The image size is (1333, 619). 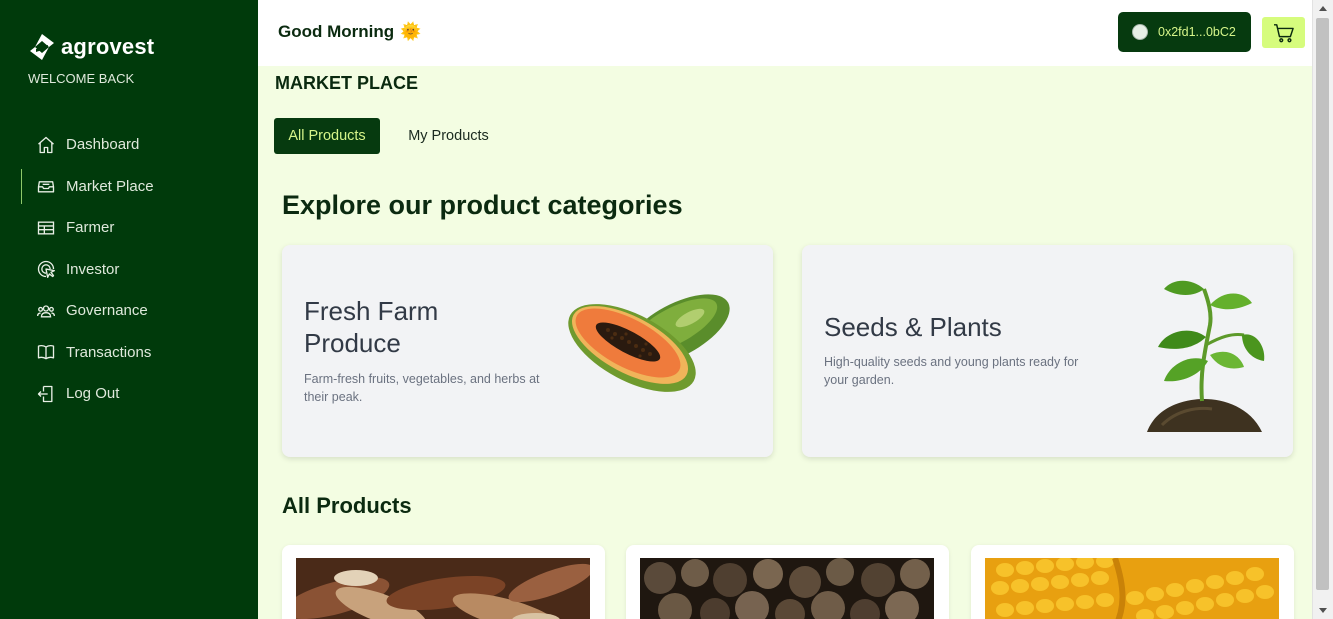 I want to click on page-title: MARKET PLACE, so click(x=346, y=83).